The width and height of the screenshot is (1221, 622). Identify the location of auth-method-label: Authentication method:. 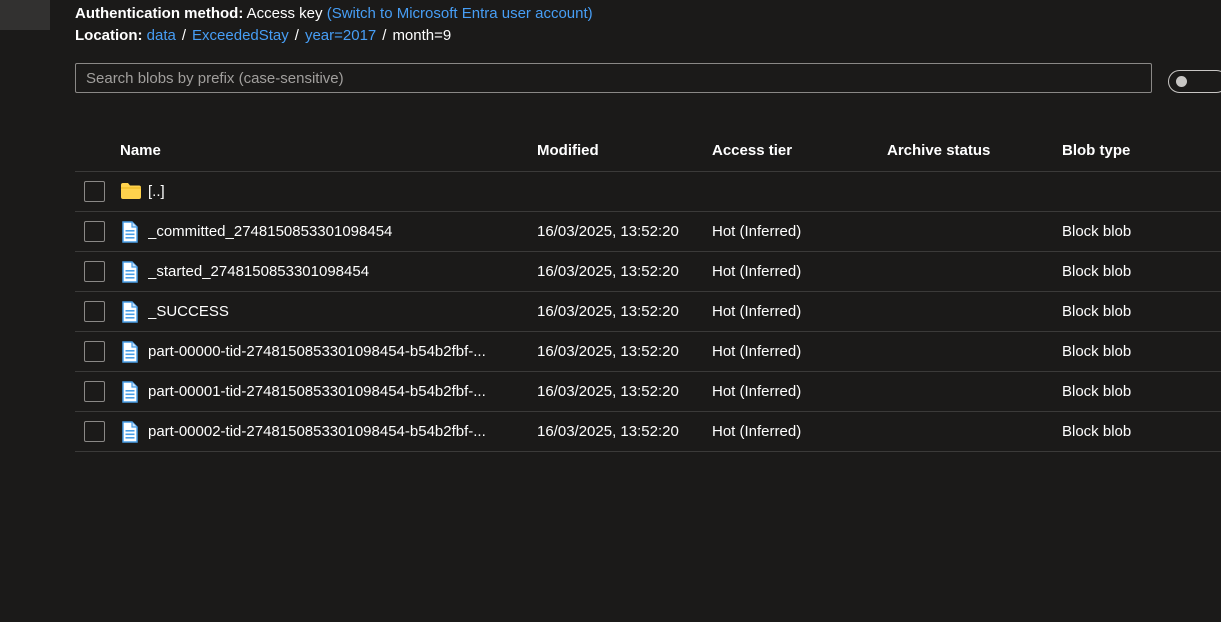
(159, 13).